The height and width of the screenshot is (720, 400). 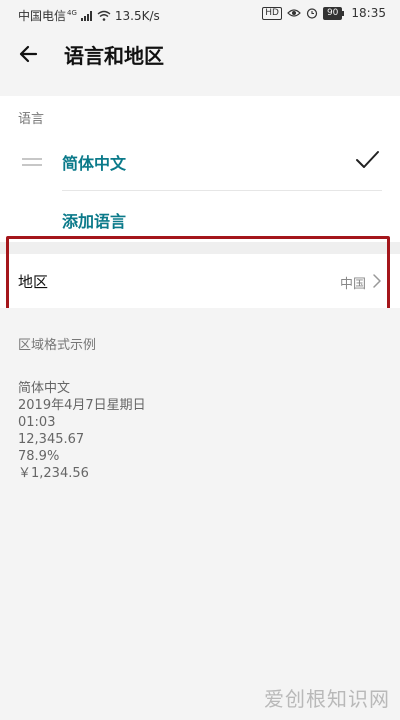 I want to click on region-value: 中国, so click(x=352, y=284).